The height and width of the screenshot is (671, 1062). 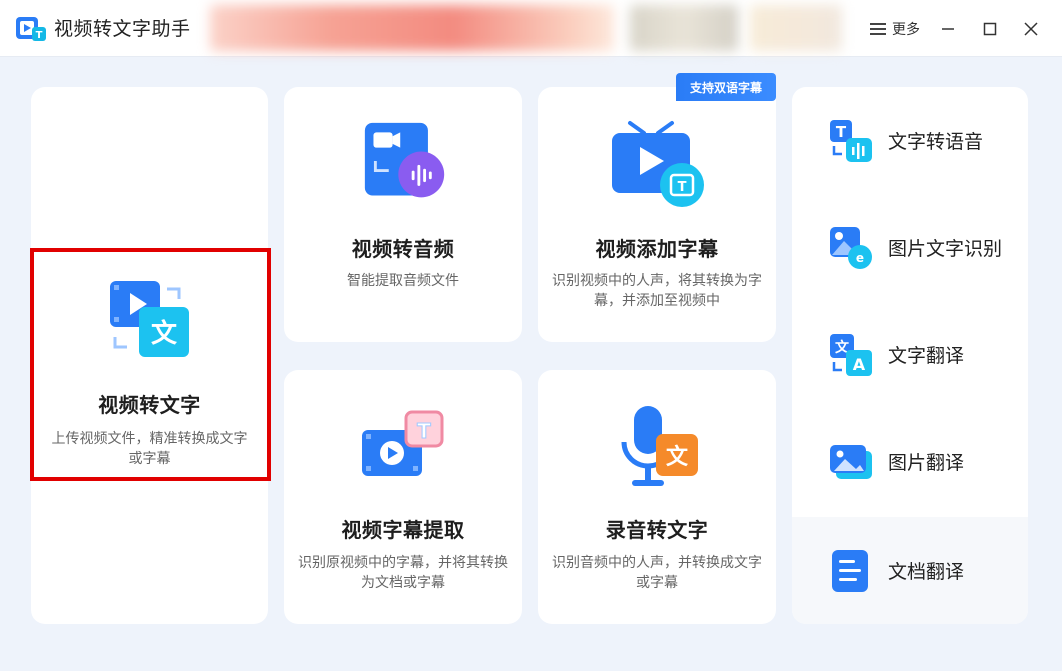 I want to click on card-title: 录音转文字, so click(x=657, y=530).